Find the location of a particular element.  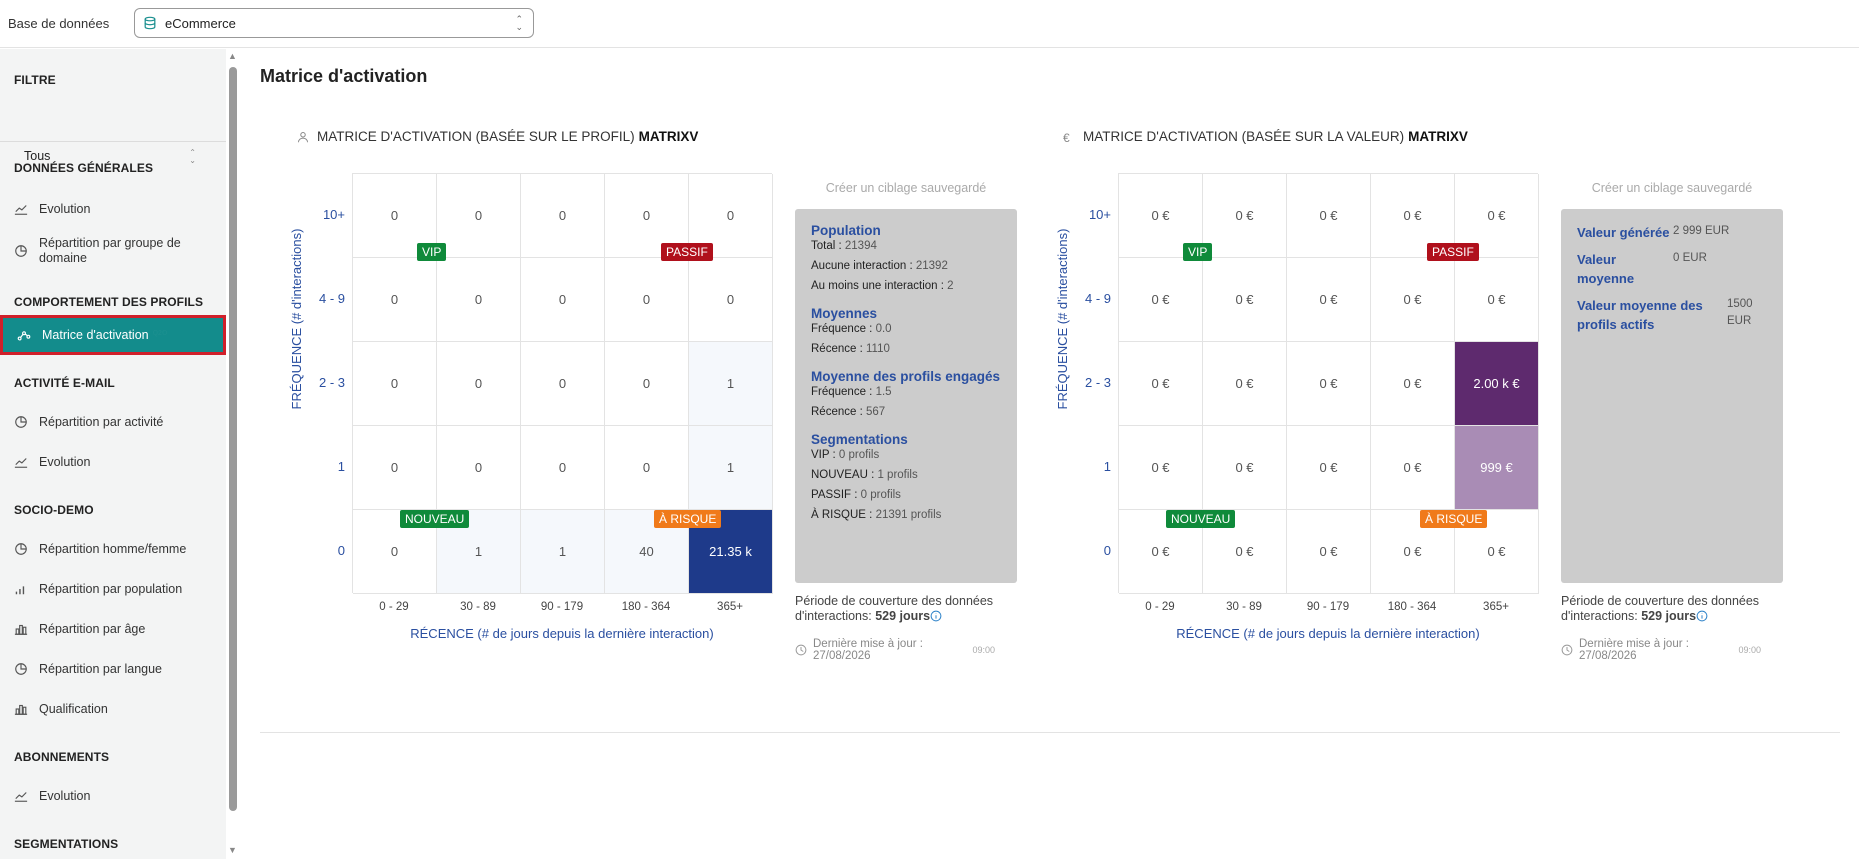

sidebar-scrollbar: ▲ ▼ is located at coordinates (233, 454).